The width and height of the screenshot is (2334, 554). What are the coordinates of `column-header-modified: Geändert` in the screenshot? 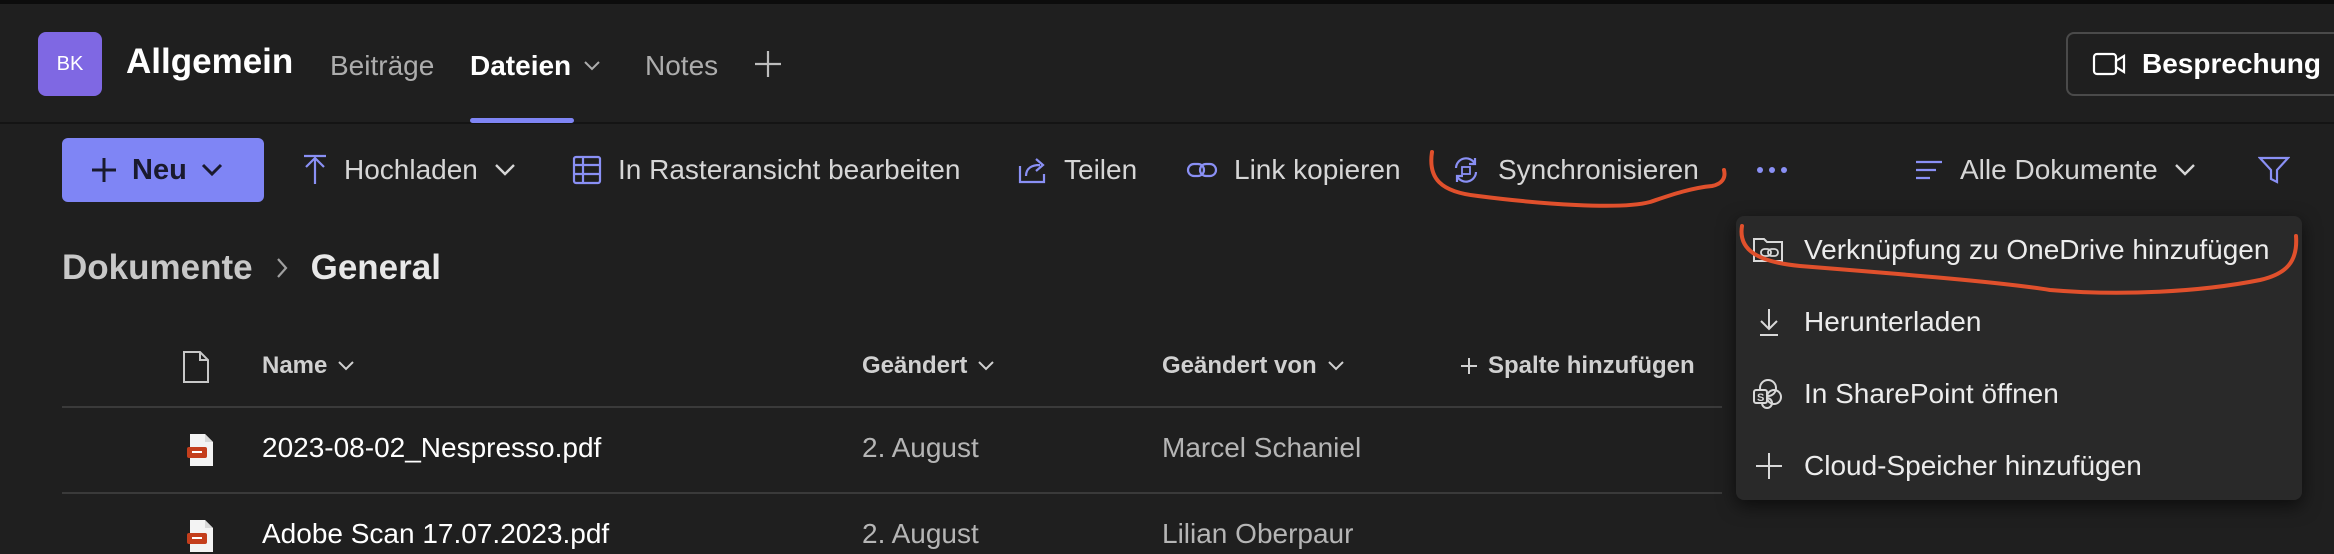 It's located at (928, 366).